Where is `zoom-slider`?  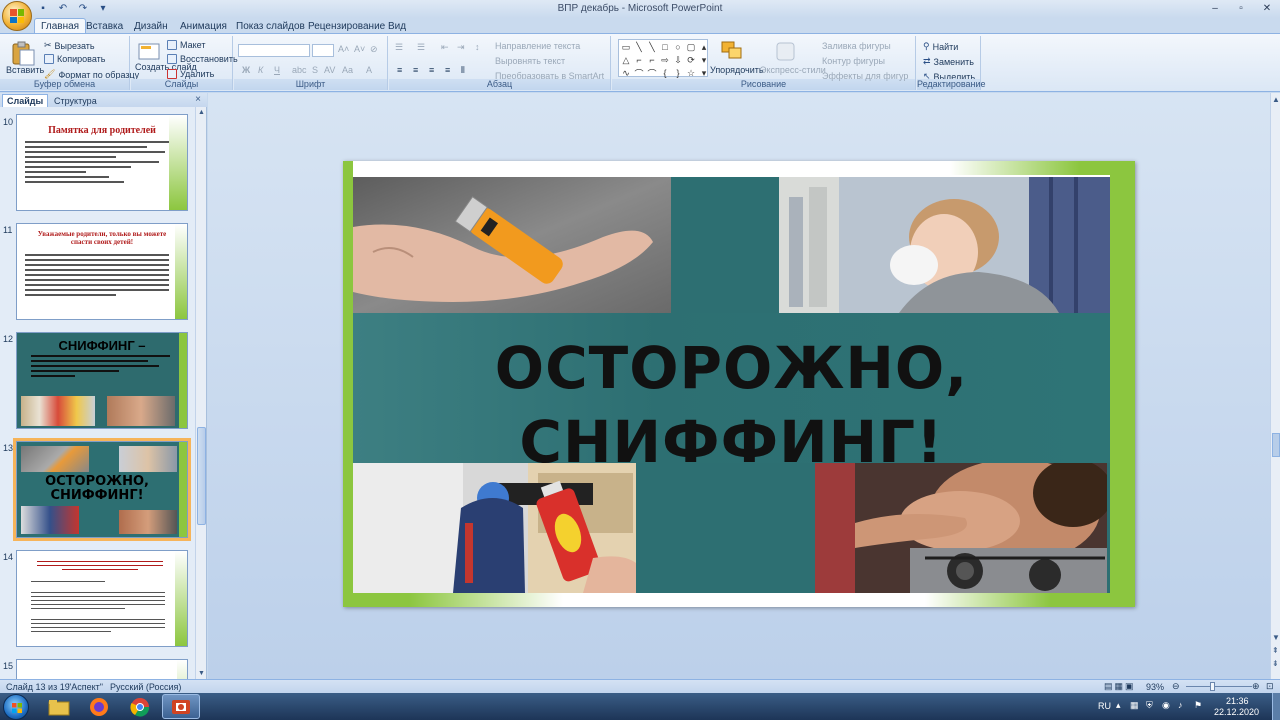 zoom-slider is located at coordinates (1219, 686).